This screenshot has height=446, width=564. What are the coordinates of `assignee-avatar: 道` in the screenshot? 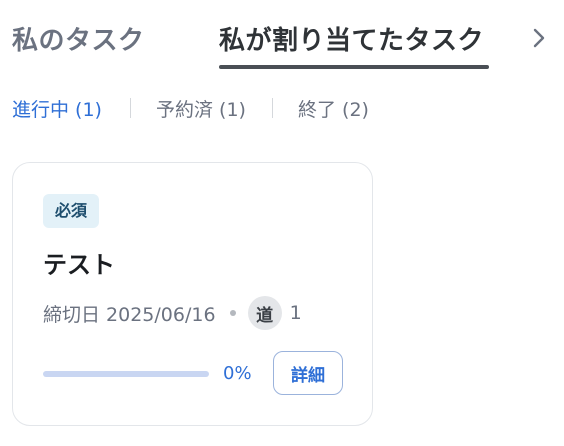 It's located at (264, 313).